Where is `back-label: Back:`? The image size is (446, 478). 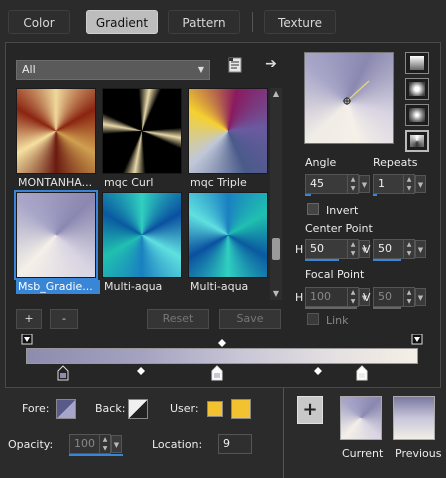
back-label: Back: is located at coordinates (110, 408).